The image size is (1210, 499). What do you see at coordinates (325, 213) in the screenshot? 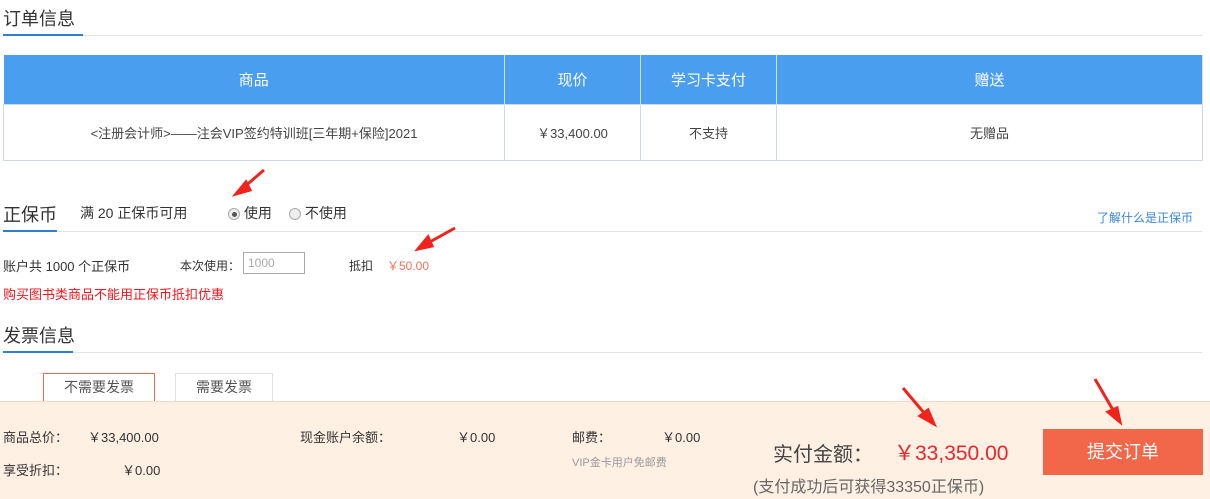
I see `radio-not-use-label: 不使用` at bounding box center [325, 213].